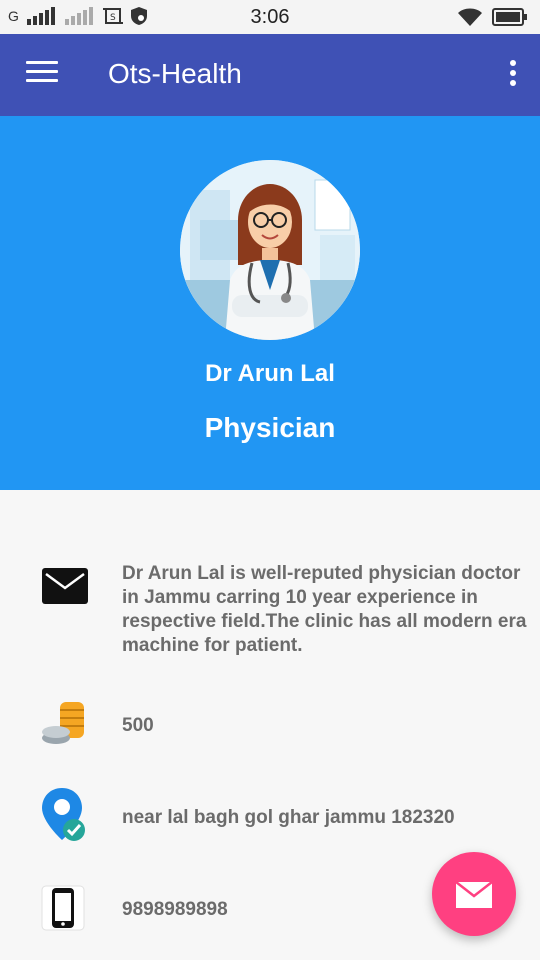 This screenshot has width=540, height=960. Describe the element at coordinates (270, 427) in the screenshot. I see `doctor-specialty: Physician` at that location.